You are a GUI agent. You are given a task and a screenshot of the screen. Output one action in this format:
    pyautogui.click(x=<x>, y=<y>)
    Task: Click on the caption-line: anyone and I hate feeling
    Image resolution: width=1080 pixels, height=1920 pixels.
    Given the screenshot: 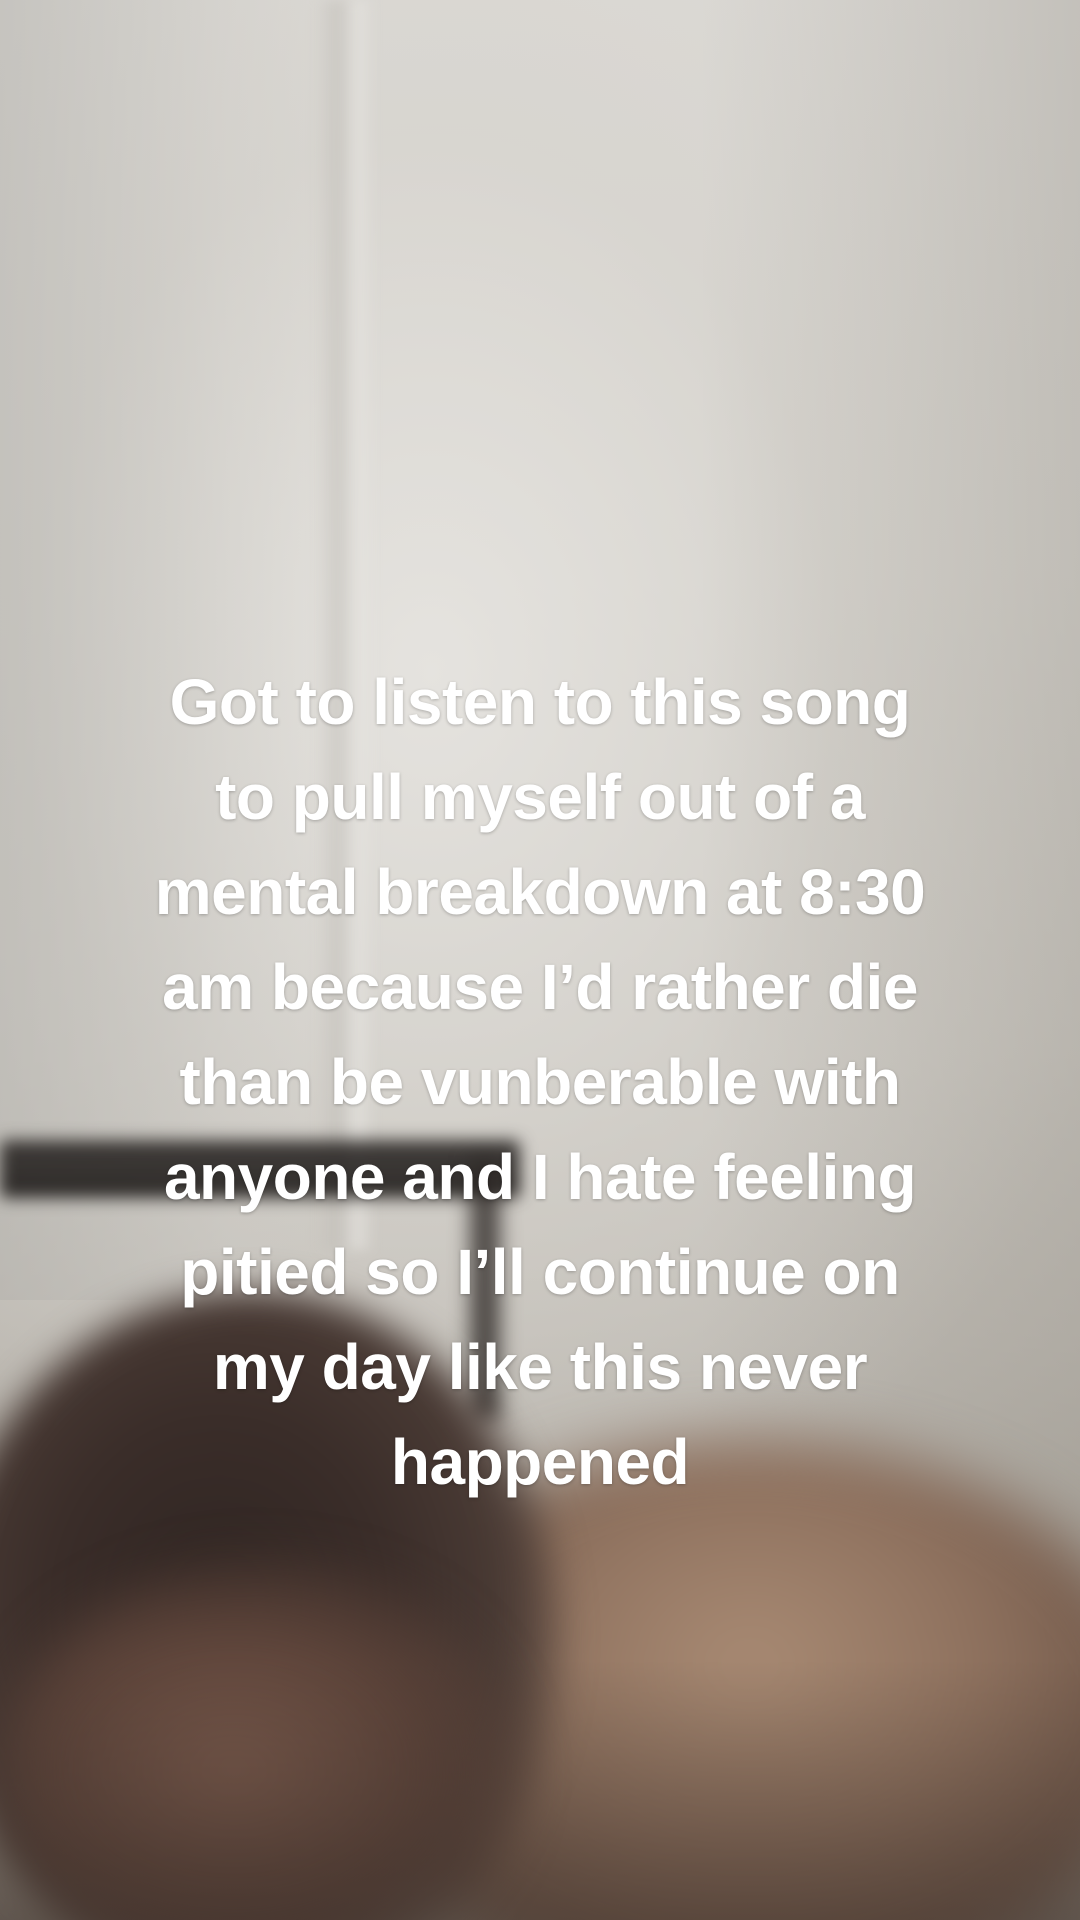 What is the action you would take?
    pyautogui.click(x=540, y=1177)
    